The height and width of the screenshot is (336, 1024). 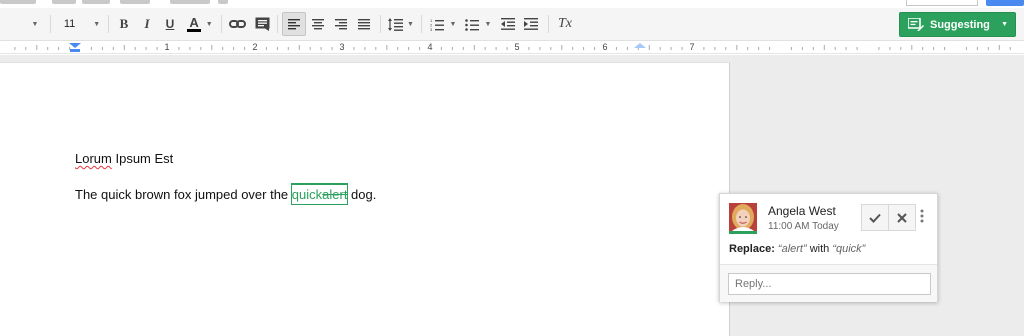 I want to click on insert-comment-button, so click(x=262, y=24).